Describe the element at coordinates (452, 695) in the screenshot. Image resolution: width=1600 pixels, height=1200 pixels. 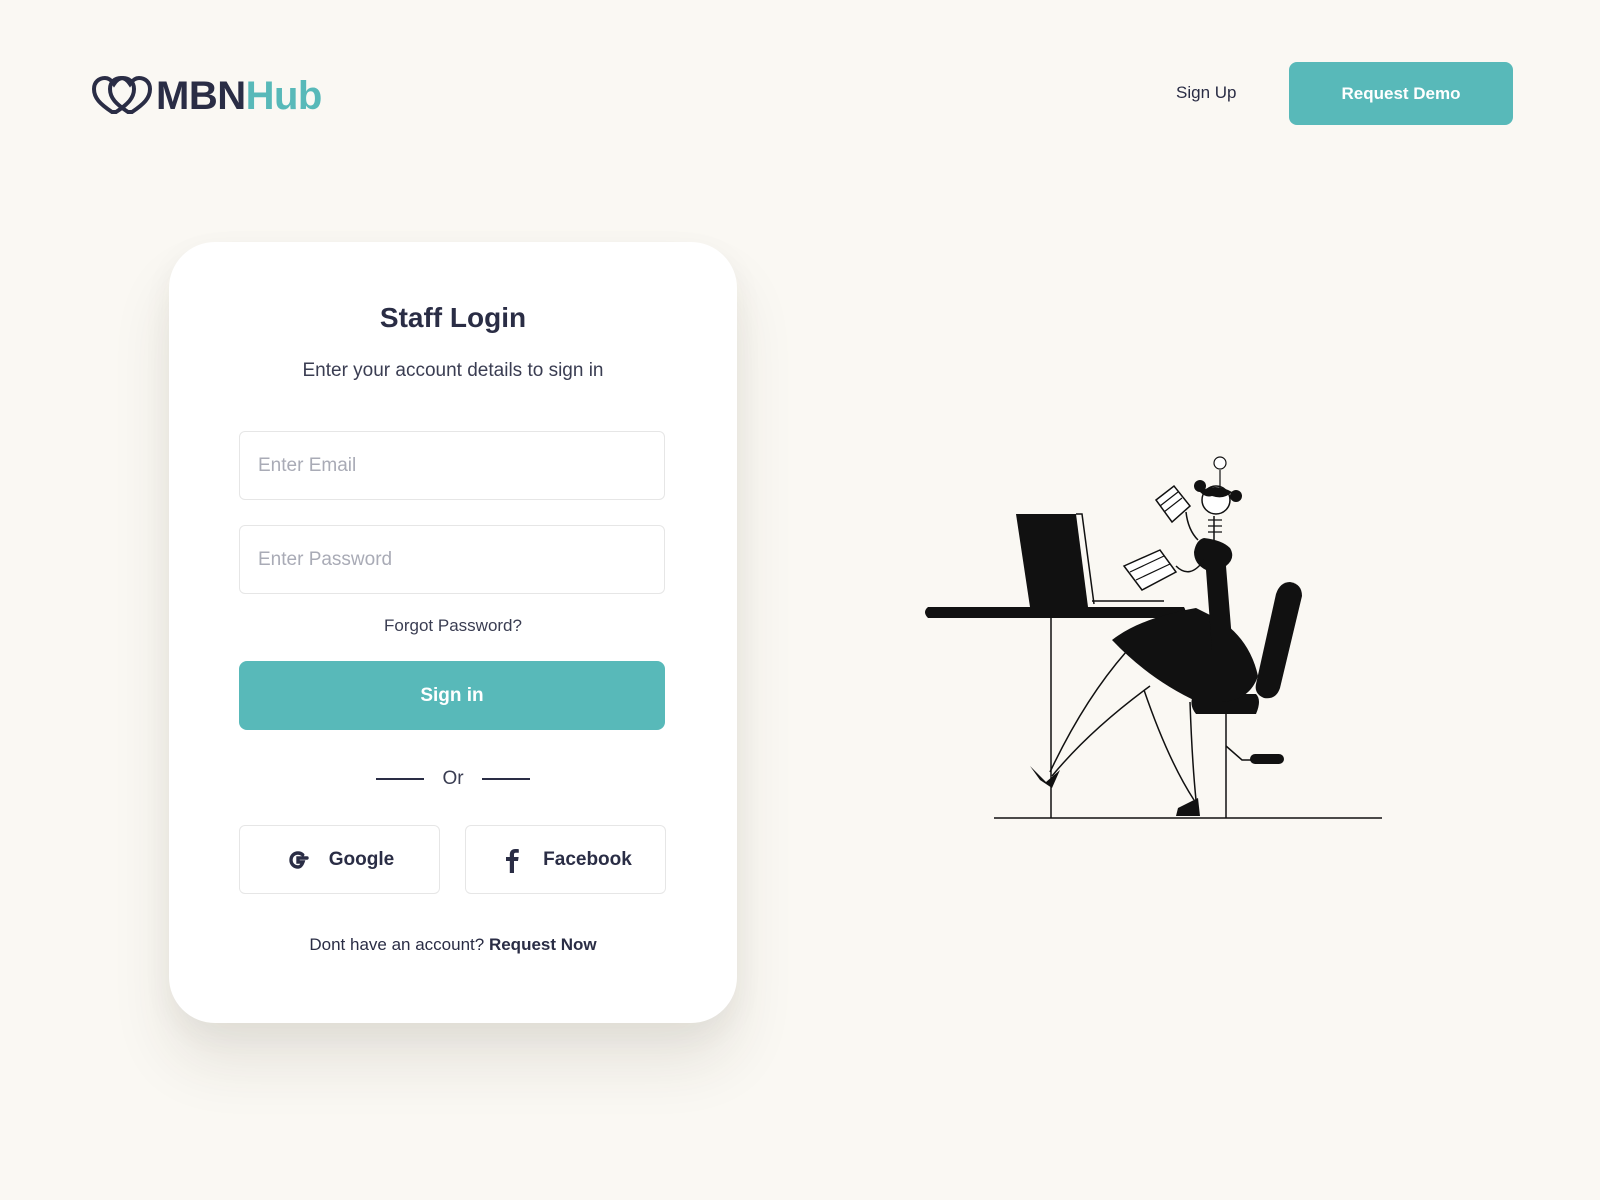
I see `sign-in-button: Sign in` at that location.